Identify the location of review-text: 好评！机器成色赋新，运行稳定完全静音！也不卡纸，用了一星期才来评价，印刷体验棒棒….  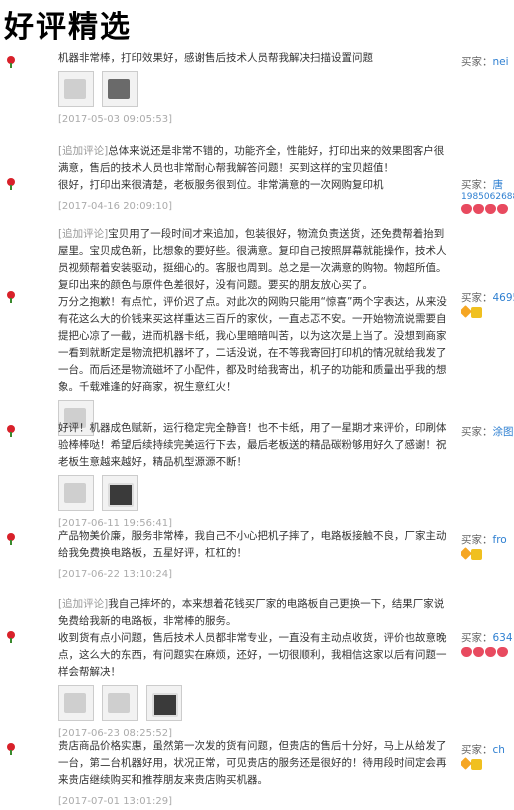
(253, 445).